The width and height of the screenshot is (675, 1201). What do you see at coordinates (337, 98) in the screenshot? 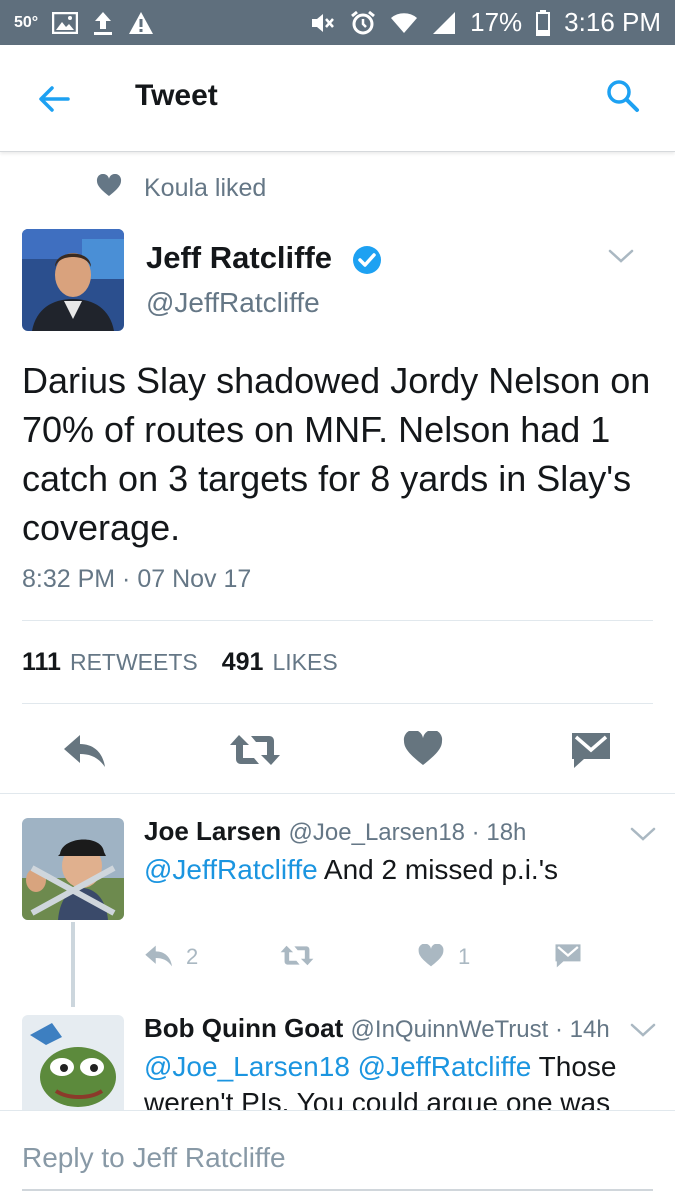
I see `app-header: Tweet` at bounding box center [337, 98].